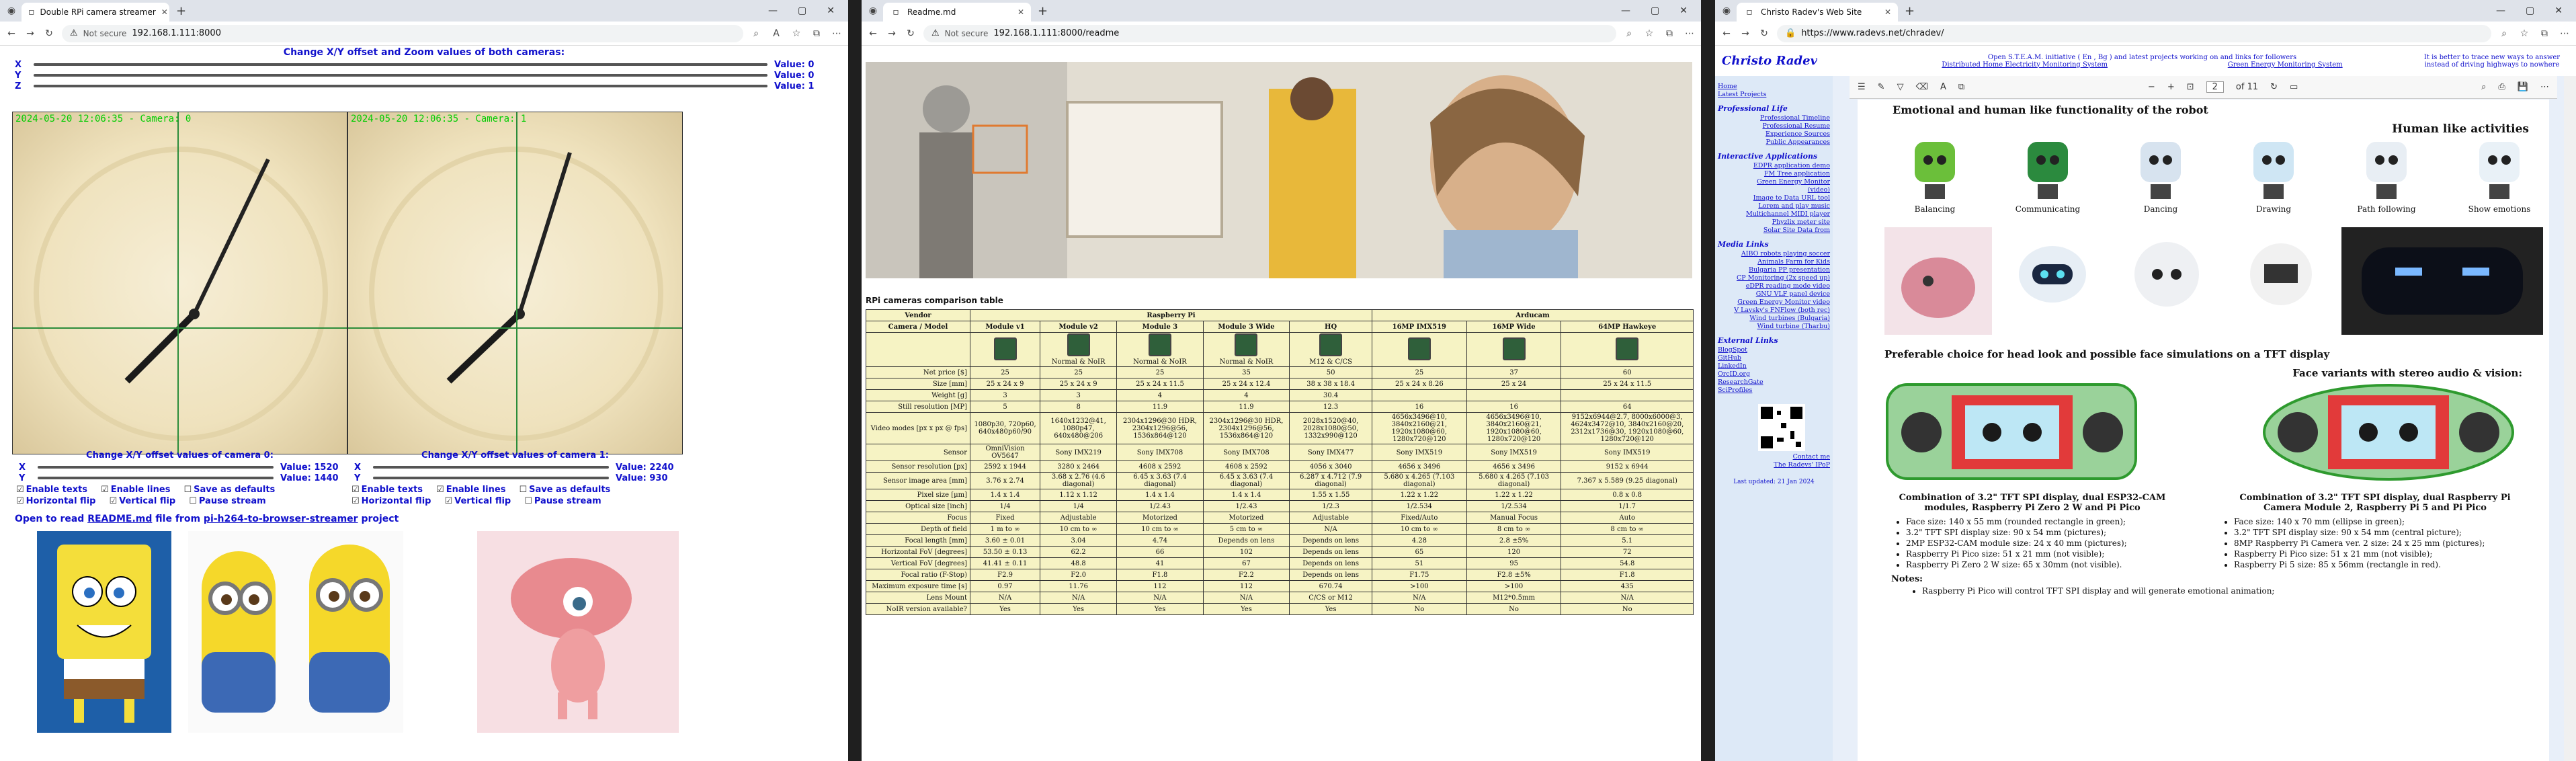 This screenshot has width=2576, height=761. Describe the element at coordinates (2151, 87) in the screenshot. I see `zoom-out-icon: −` at that location.